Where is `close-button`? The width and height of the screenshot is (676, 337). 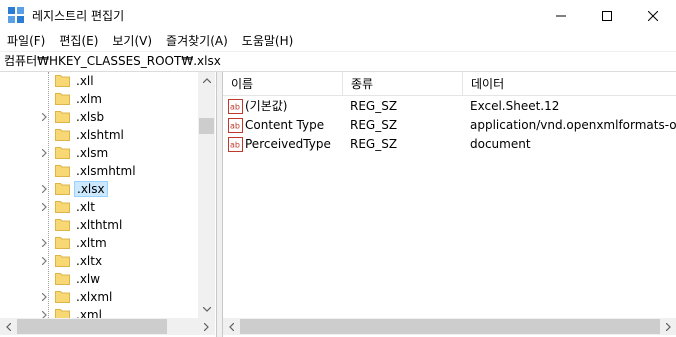 close-button is located at coordinates (653, 15).